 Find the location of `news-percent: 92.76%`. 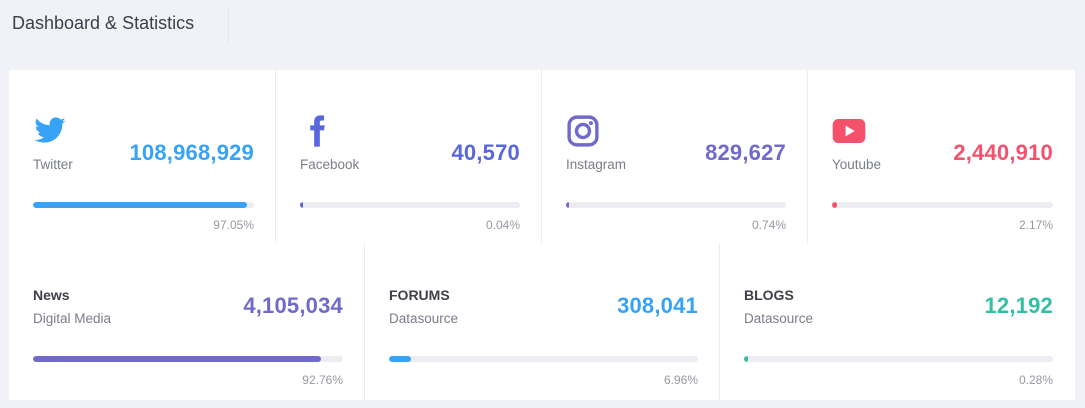

news-percent: 92.76% is located at coordinates (322, 380).